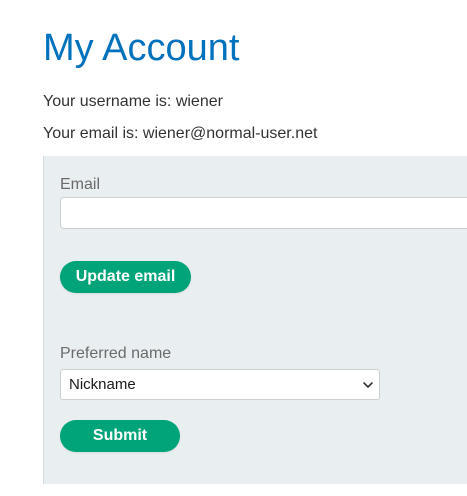 The width and height of the screenshot is (467, 496). Describe the element at coordinates (125, 277) in the screenshot. I see `update-email-button: Update email` at that location.